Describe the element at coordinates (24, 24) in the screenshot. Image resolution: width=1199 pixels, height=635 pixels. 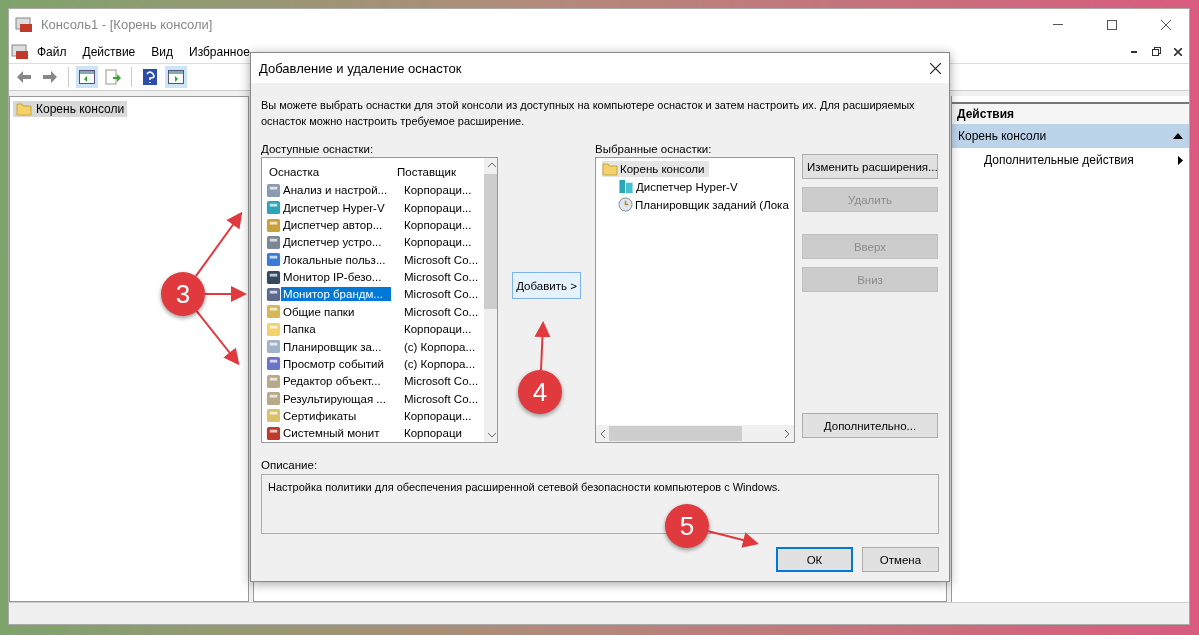
I see `console-app-icon` at that location.